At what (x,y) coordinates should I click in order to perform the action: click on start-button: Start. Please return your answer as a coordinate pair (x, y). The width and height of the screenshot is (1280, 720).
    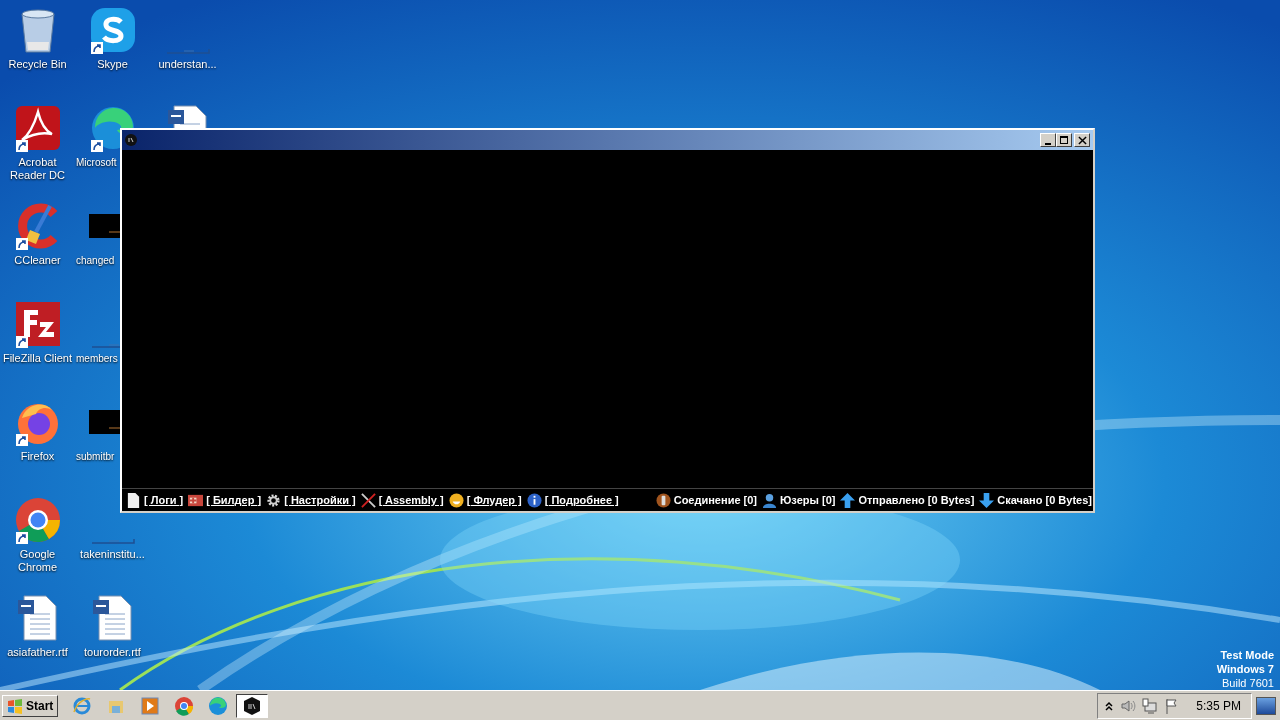
    Looking at the image, I should click on (30, 705).